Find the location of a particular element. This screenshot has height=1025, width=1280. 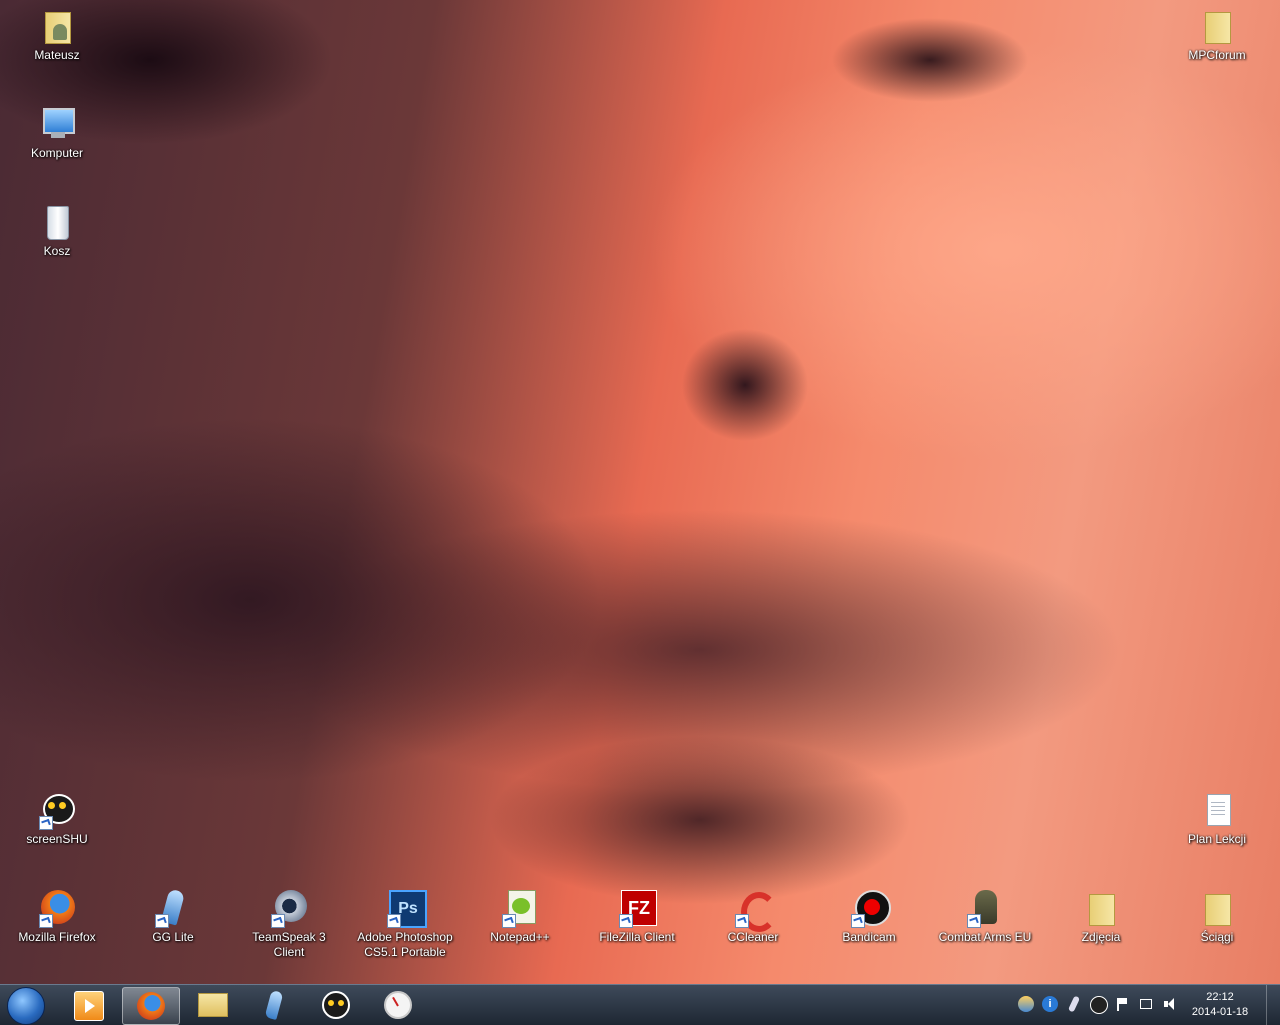

taskbar: i 22:12 2014-01-18 is located at coordinates (640, 1004).